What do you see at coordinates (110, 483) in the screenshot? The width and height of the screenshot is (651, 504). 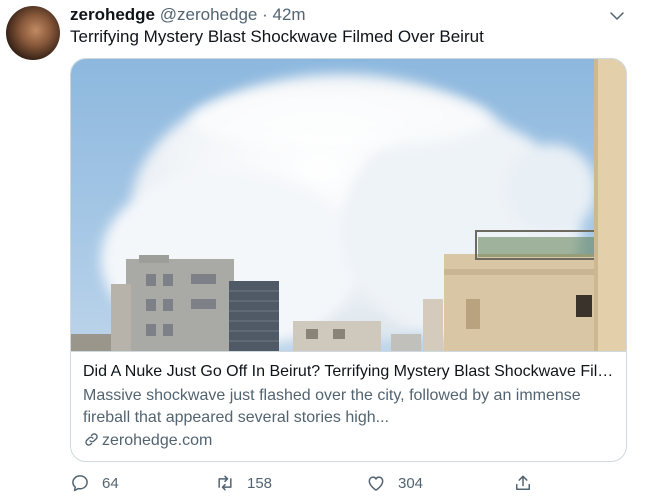 I see `reply-count: 64` at bounding box center [110, 483].